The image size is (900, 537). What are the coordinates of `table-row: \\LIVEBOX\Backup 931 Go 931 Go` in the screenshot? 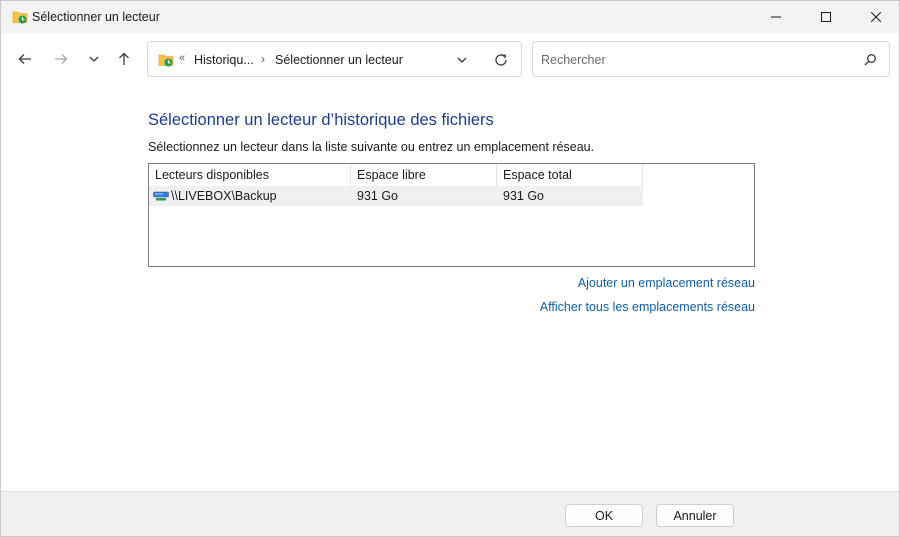 It's located at (396, 196).